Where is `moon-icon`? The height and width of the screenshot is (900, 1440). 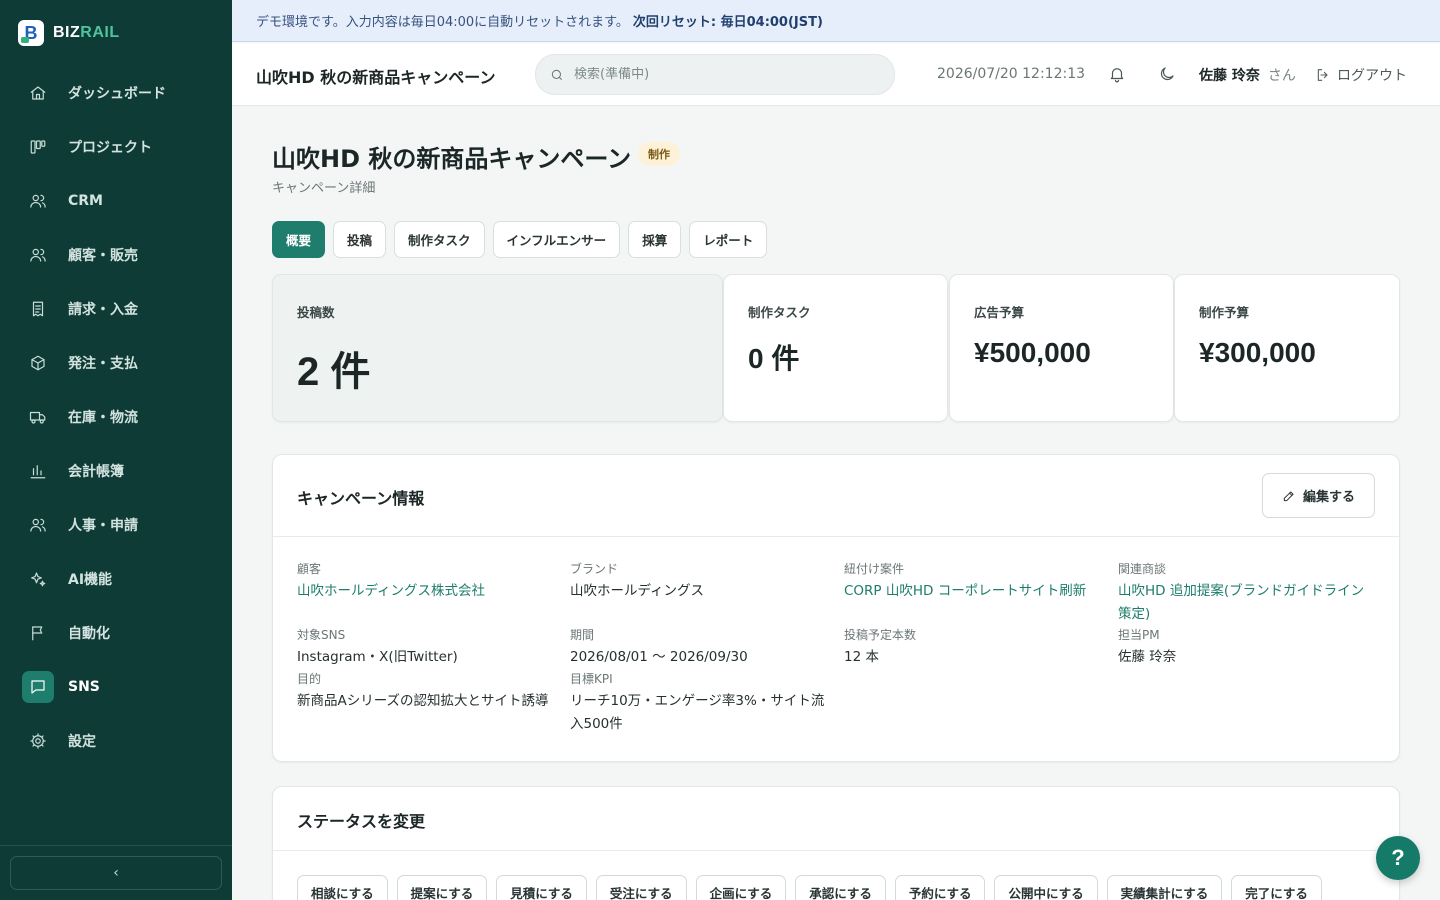
moon-icon is located at coordinates (1167, 76).